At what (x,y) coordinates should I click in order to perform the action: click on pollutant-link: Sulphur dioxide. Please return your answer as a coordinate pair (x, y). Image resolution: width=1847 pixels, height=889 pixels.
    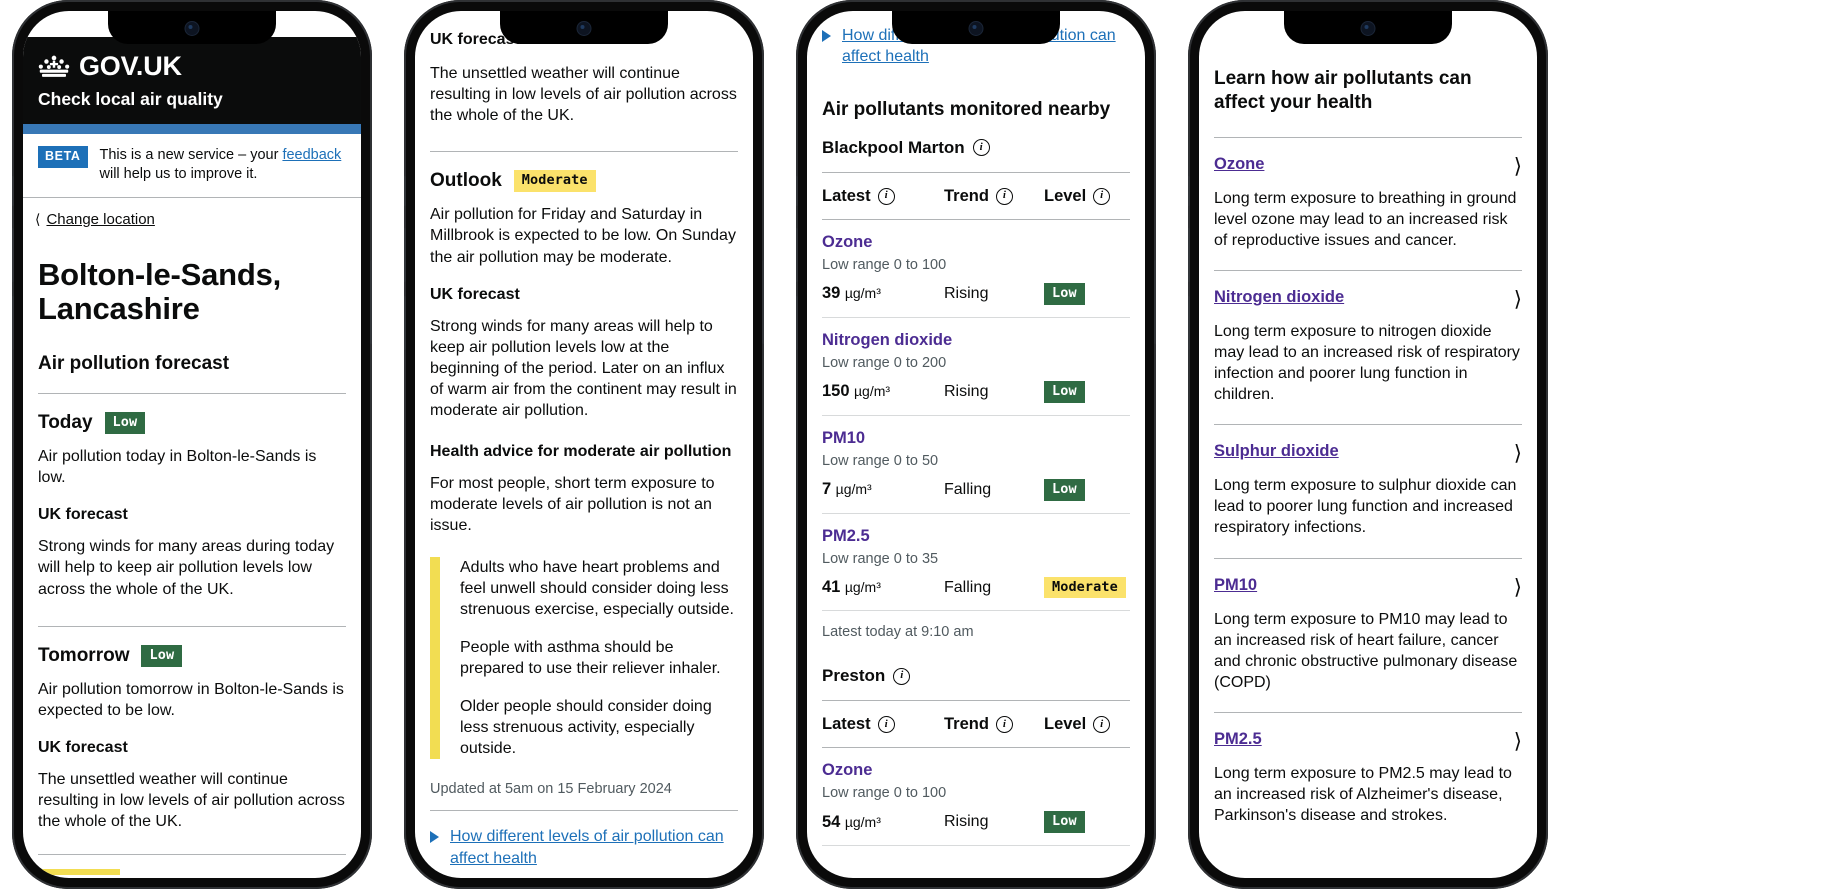
    Looking at the image, I should click on (1276, 451).